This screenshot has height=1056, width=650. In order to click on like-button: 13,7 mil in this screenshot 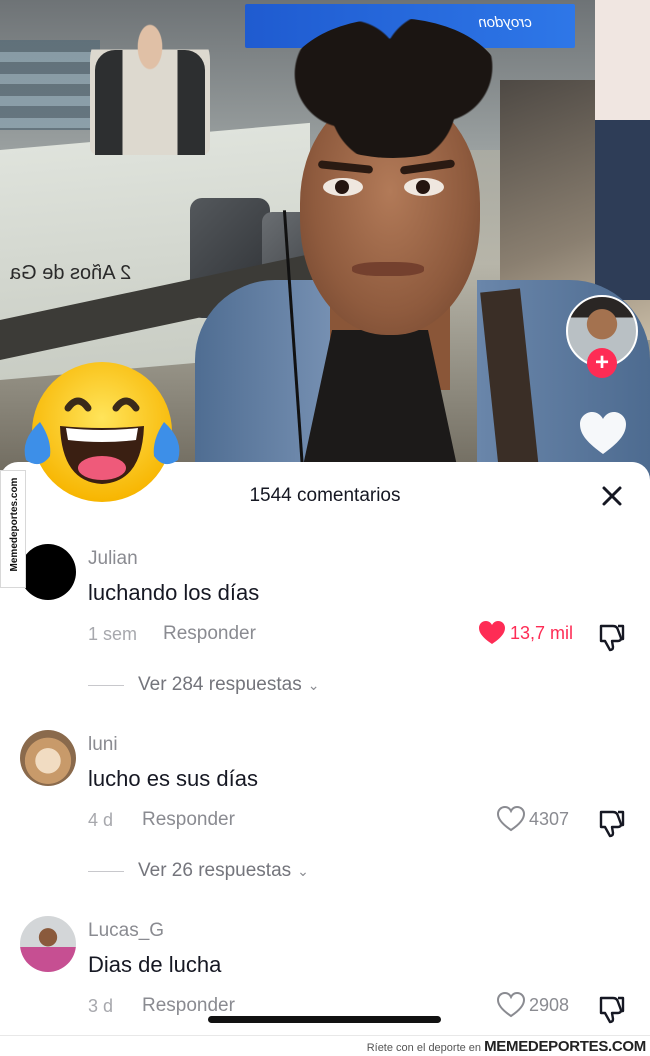, I will do `click(525, 633)`.